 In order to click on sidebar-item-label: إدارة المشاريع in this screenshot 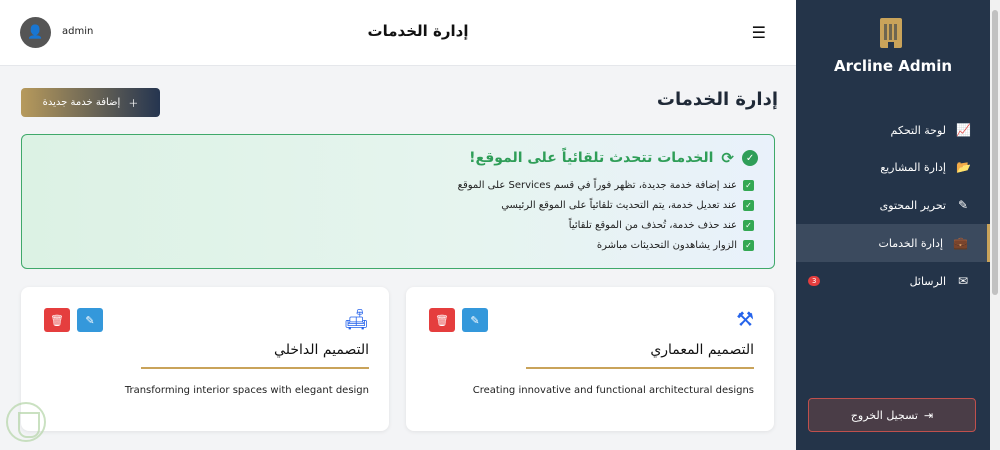, I will do `click(913, 167)`.